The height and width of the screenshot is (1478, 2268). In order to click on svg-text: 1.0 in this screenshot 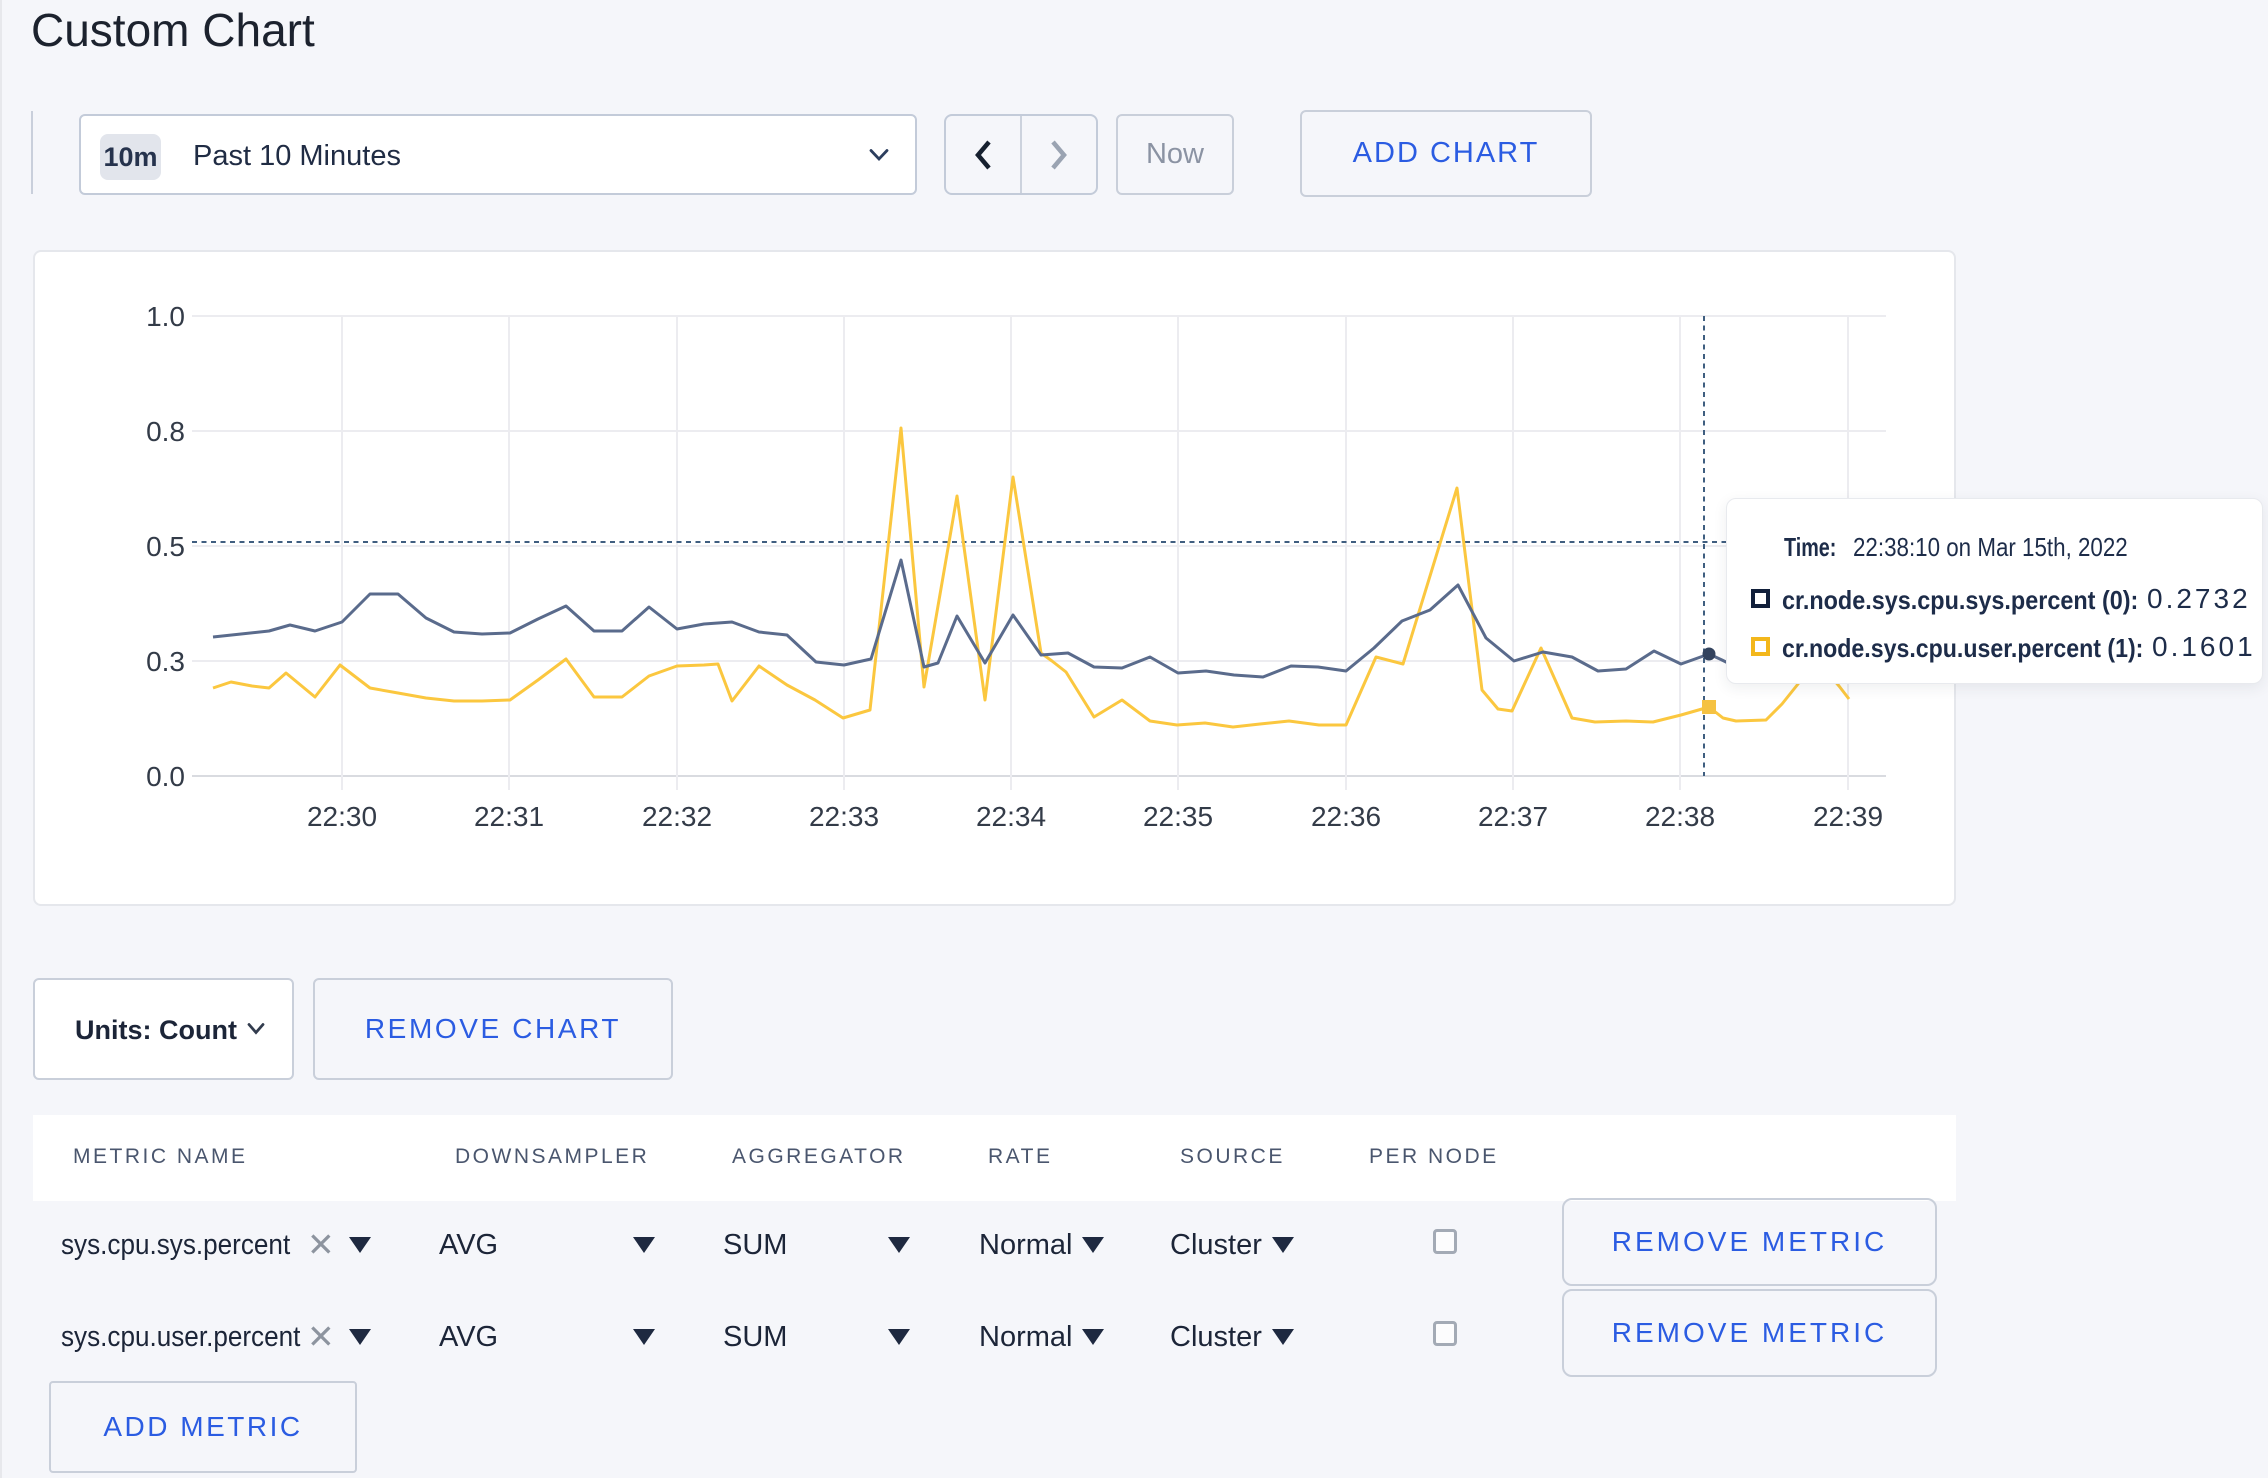, I will do `click(165, 316)`.